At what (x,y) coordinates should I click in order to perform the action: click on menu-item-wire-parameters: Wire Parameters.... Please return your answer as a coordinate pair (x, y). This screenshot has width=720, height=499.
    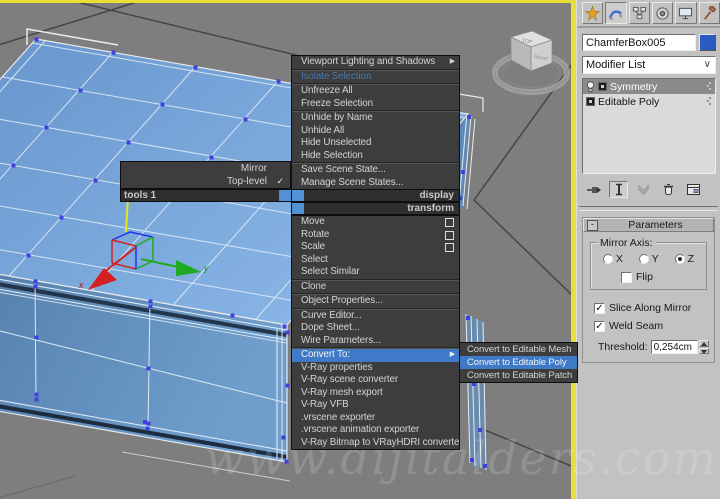
    Looking at the image, I should click on (375, 341).